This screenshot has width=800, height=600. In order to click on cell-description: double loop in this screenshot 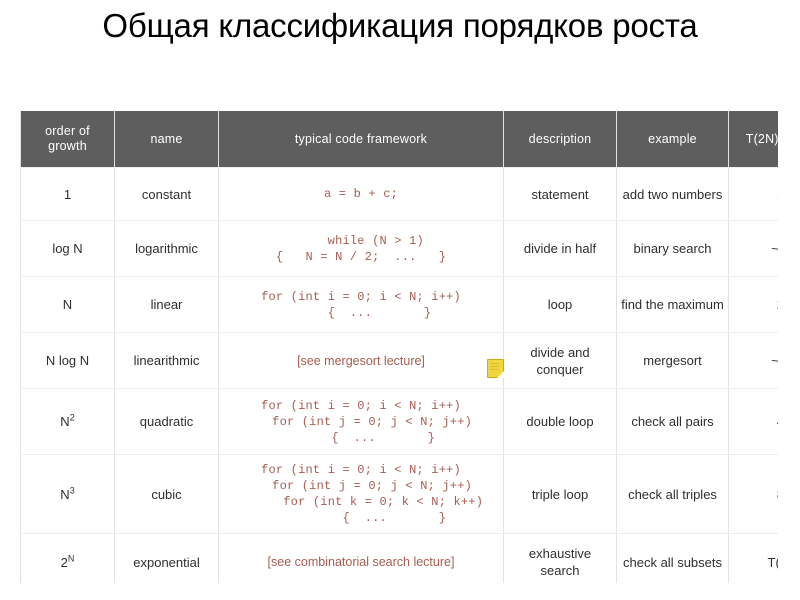, I will do `click(560, 421)`.